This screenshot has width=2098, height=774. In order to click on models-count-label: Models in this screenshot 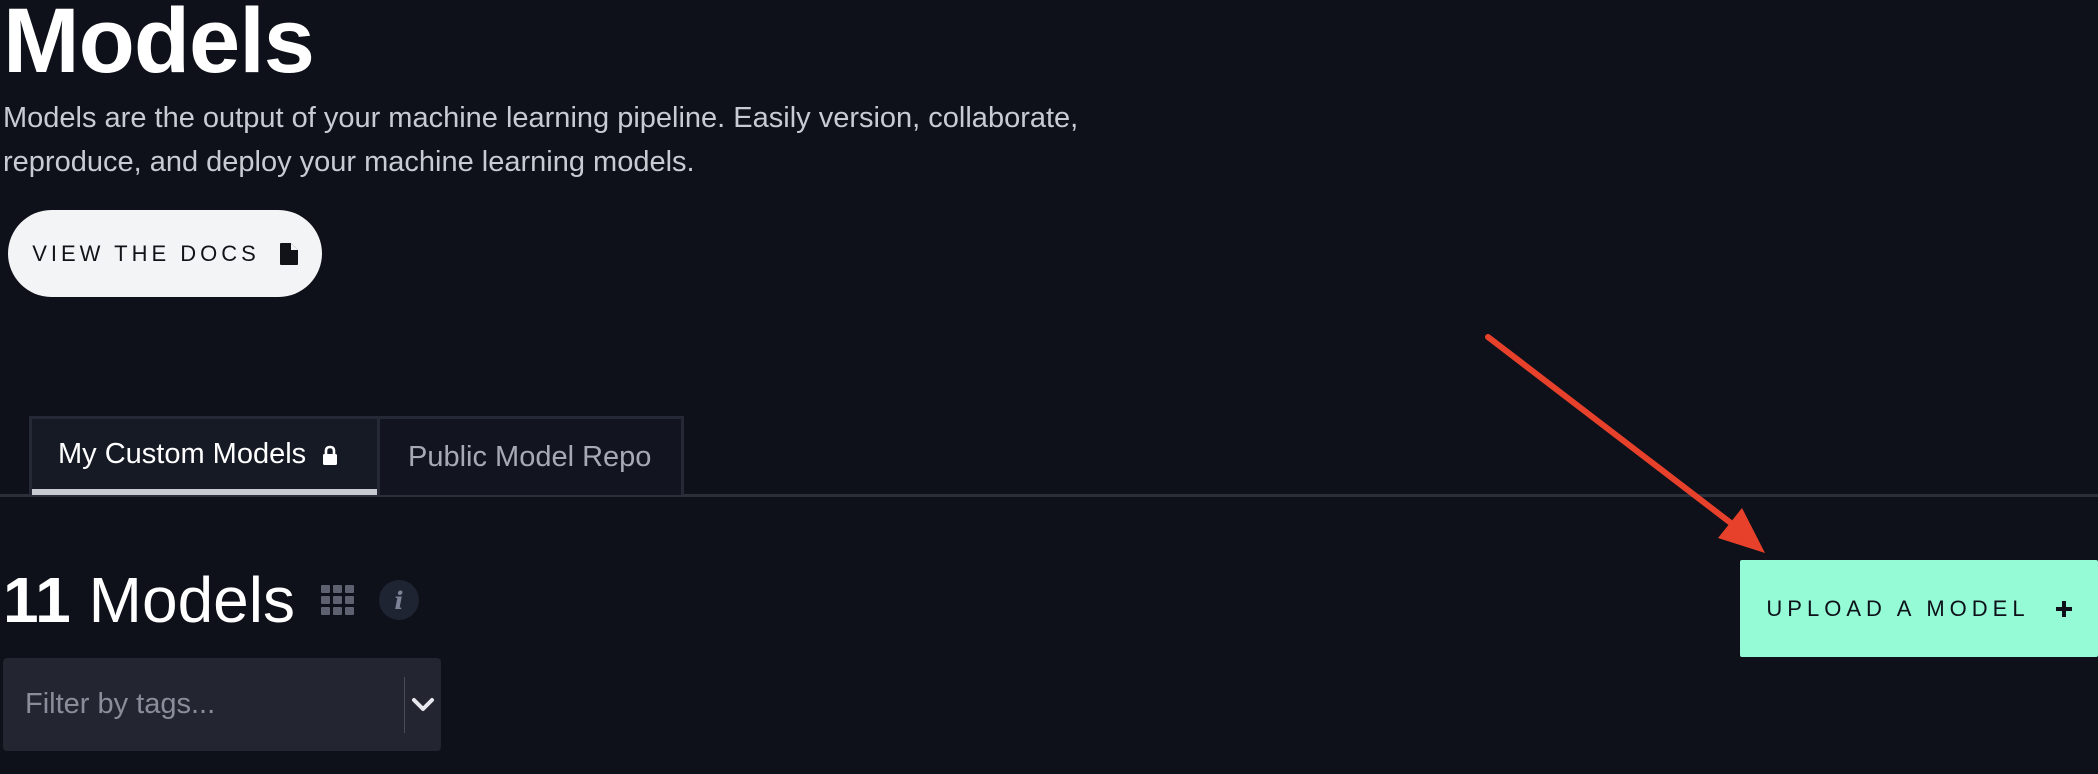, I will do `click(191, 600)`.